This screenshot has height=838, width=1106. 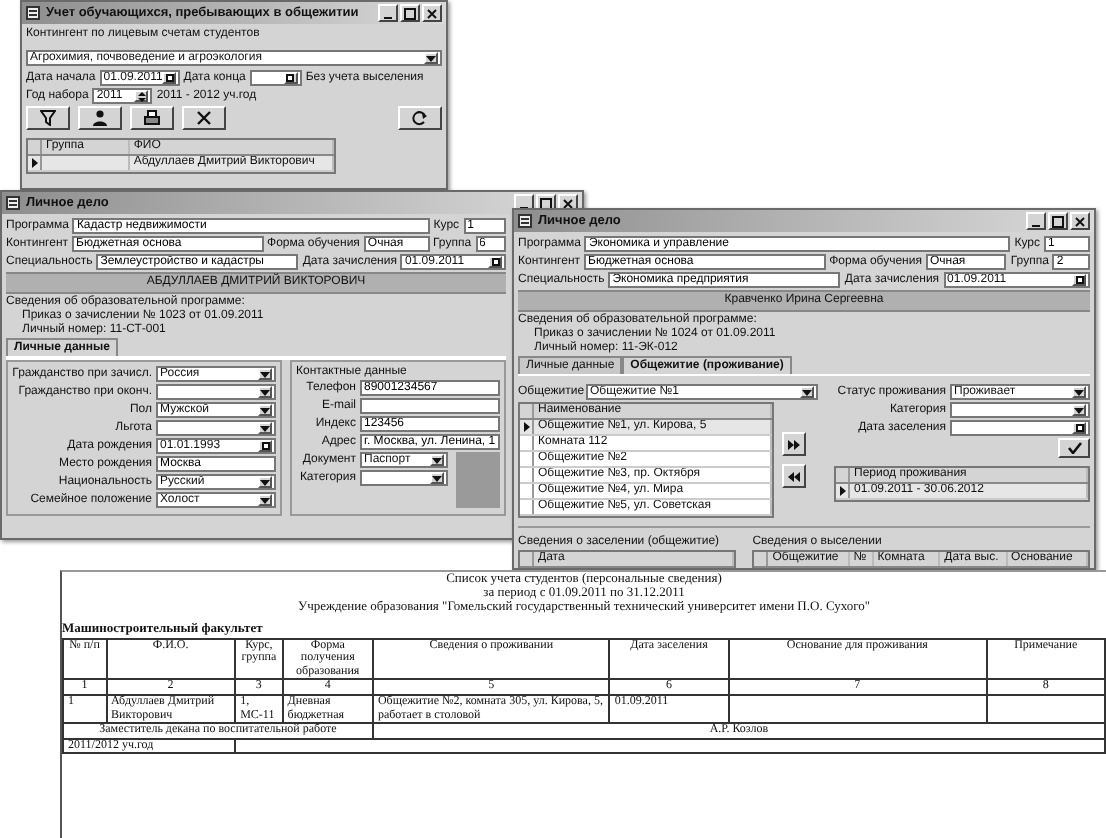 I want to click on print-icon, so click(x=152, y=118).